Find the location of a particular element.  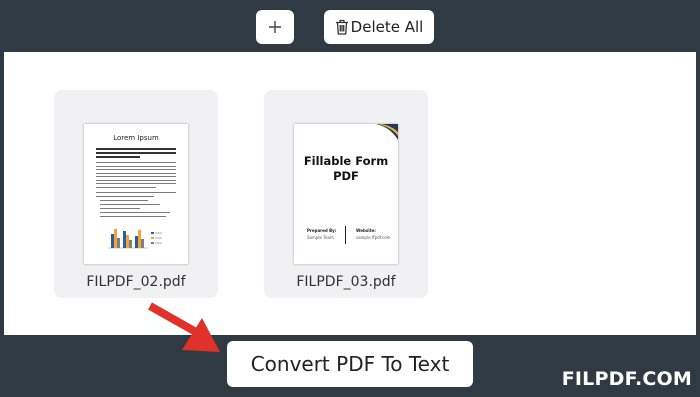

delete-all-button: Delete All is located at coordinates (379, 27).